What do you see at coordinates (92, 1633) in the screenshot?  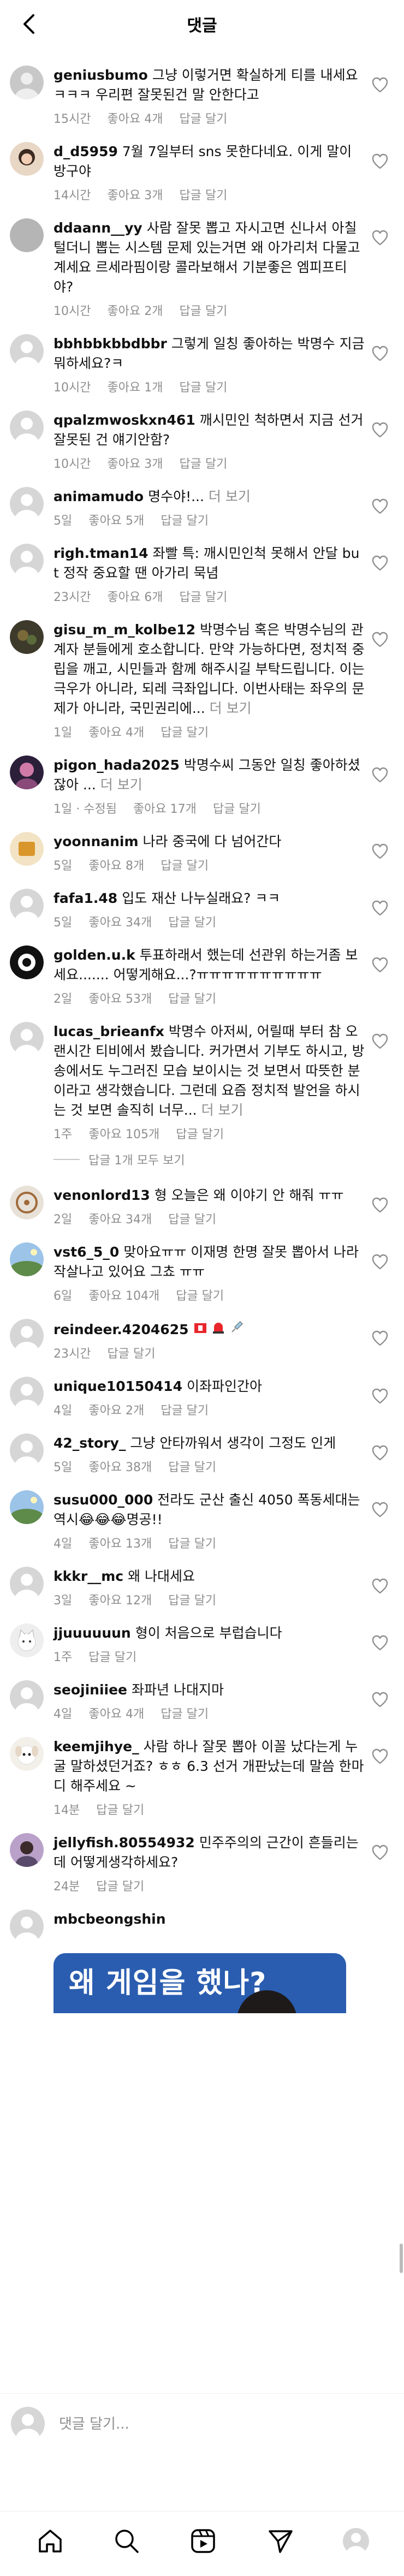 I see `username: jjuuuuuun` at bounding box center [92, 1633].